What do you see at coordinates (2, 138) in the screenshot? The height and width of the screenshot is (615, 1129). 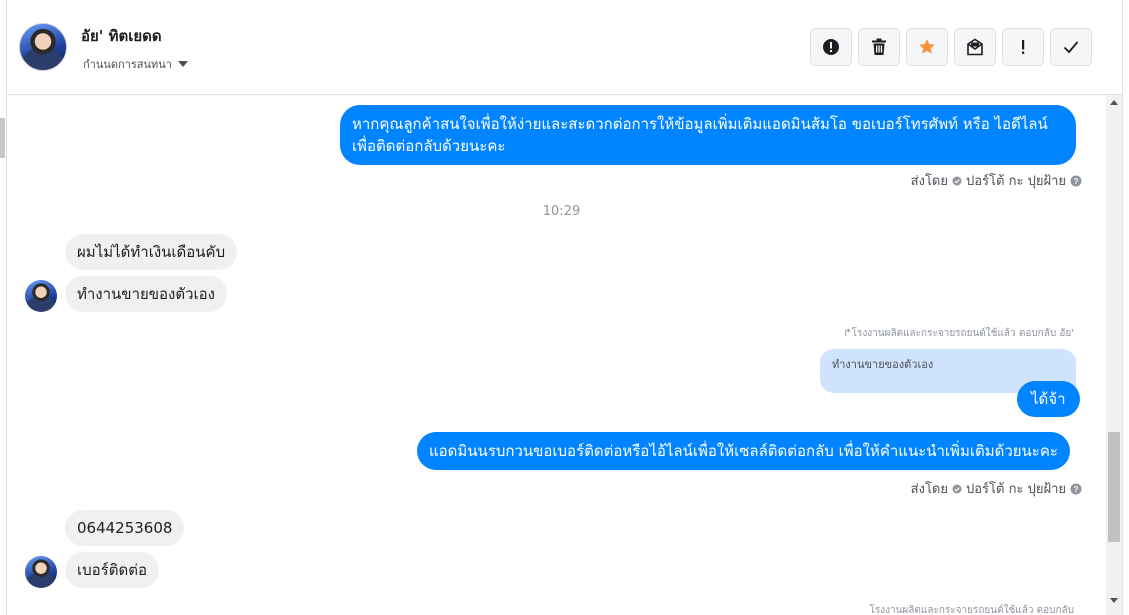 I see `left-scrollbar-thumb` at bounding box center [2, 138].